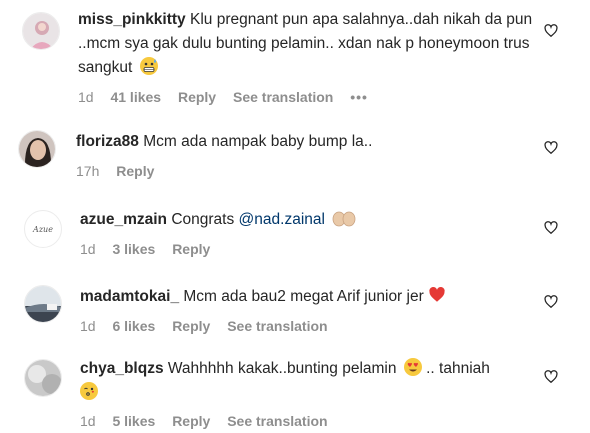 Image resolution: width=590 pixels, height=433 pixels. Describe the element at coordinates (258, 141) in the screenshot. I see `comment-text: Mcm ada nampak baby bump la..` at that location.